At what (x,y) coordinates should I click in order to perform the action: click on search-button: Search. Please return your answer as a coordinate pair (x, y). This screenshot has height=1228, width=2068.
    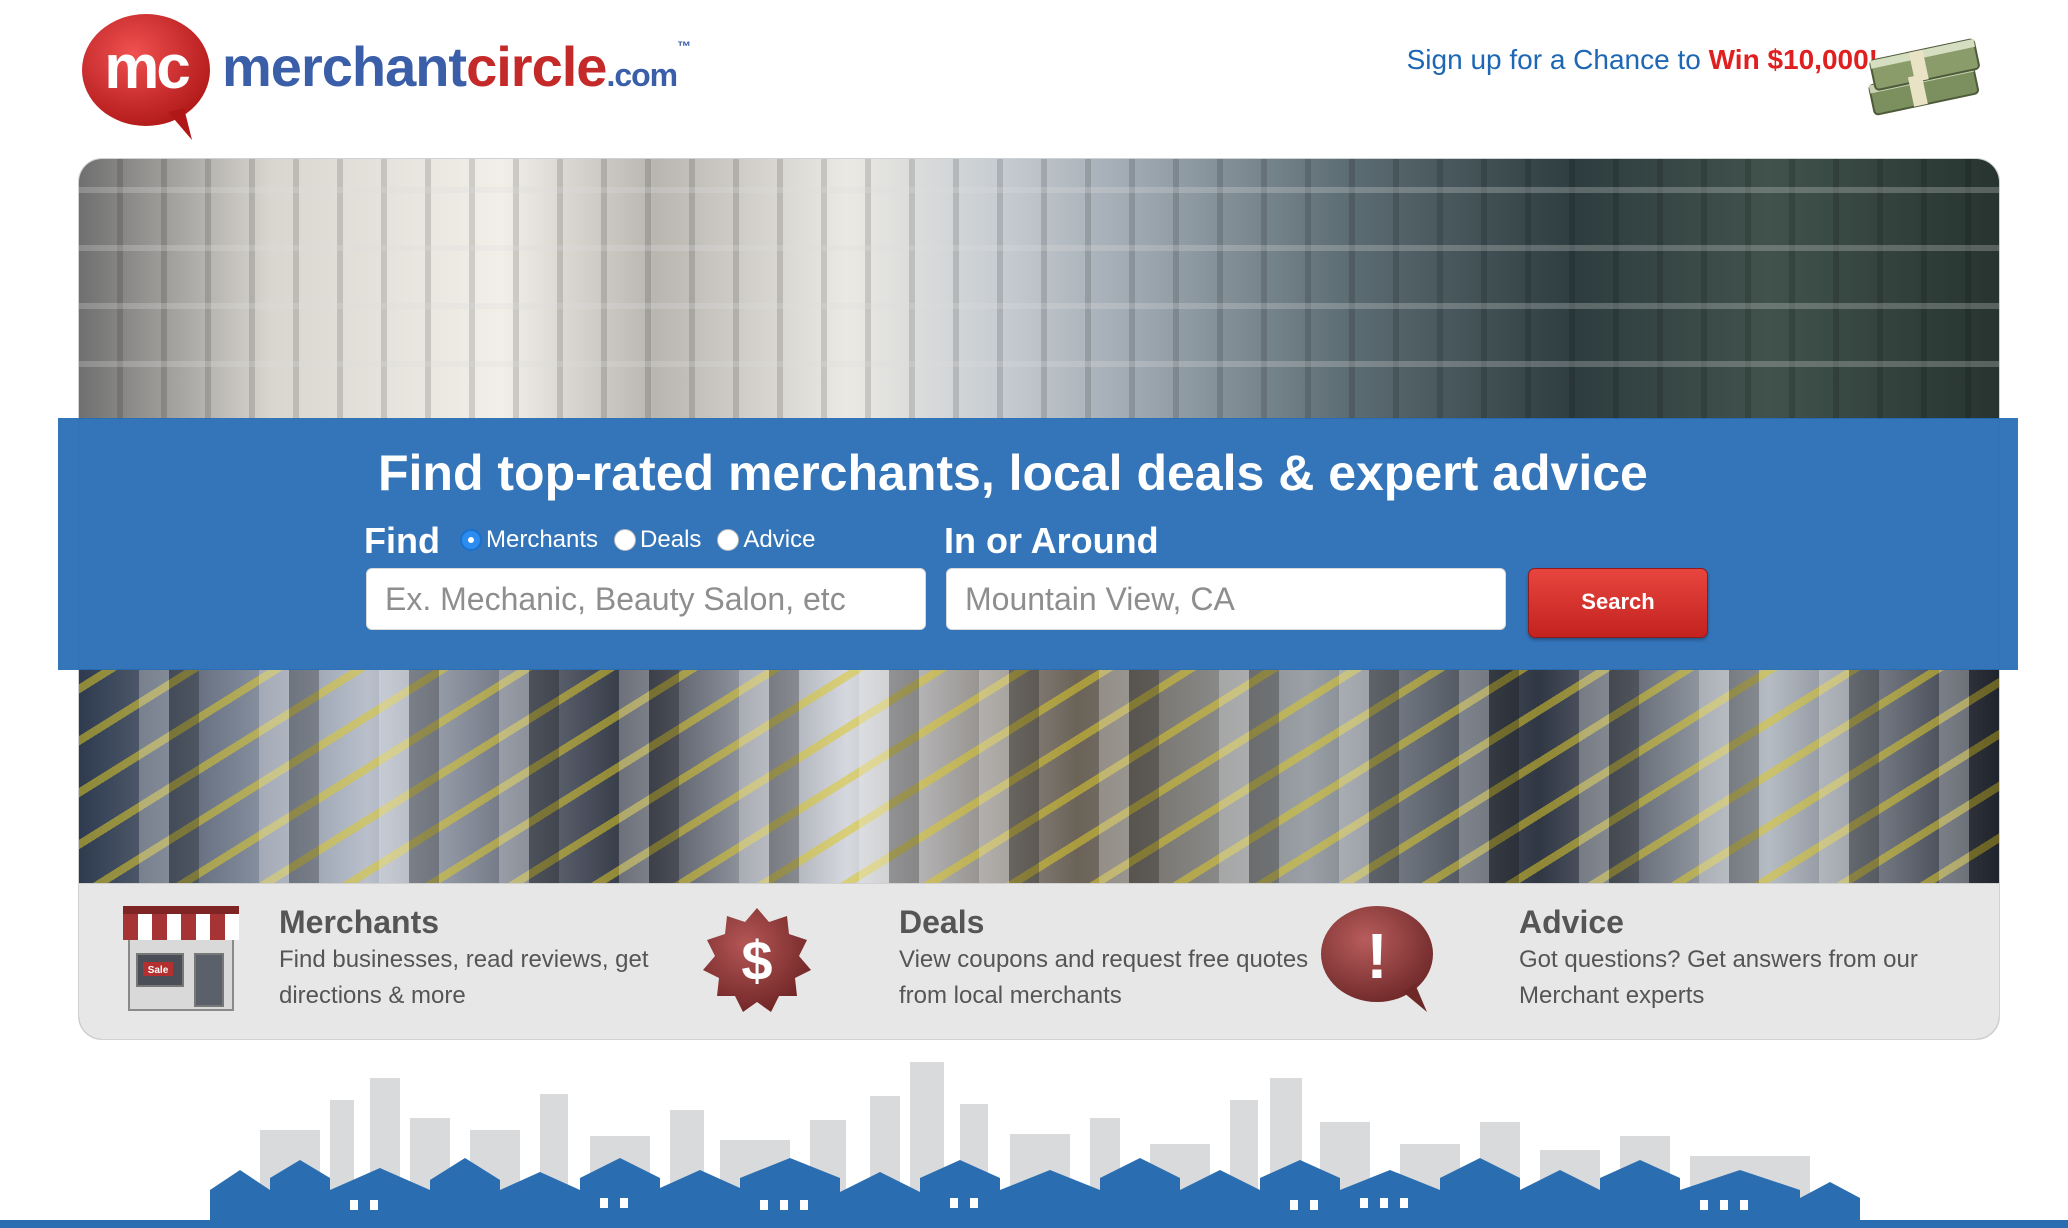
    Looking at the image, I should click on (1618, 603).